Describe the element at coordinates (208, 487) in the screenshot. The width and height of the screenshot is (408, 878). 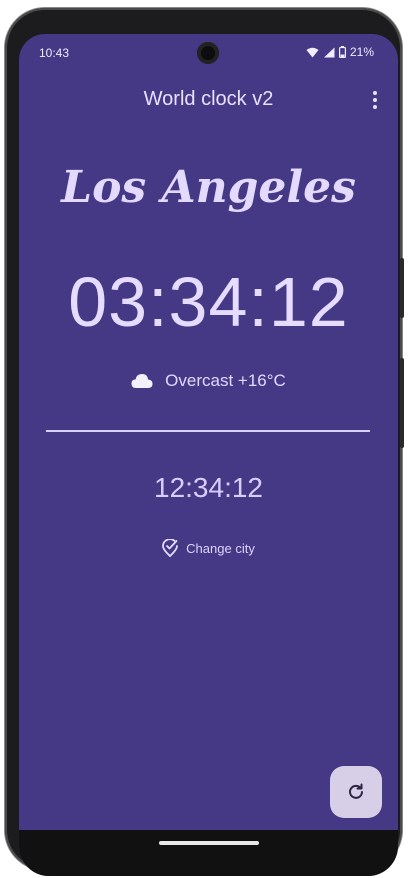
I see `local-time: 12:34:12` at that location.